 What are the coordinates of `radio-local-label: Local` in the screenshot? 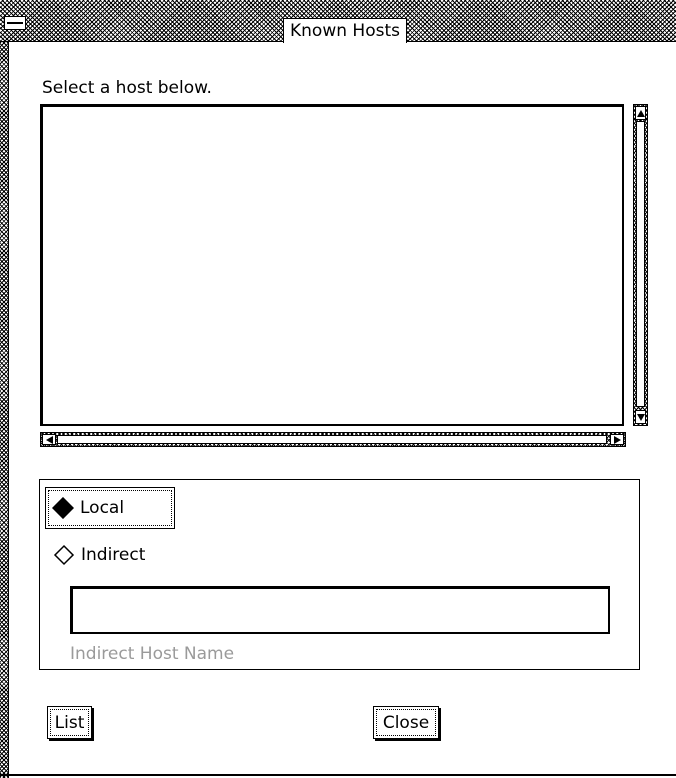 It's located at (102, 508).